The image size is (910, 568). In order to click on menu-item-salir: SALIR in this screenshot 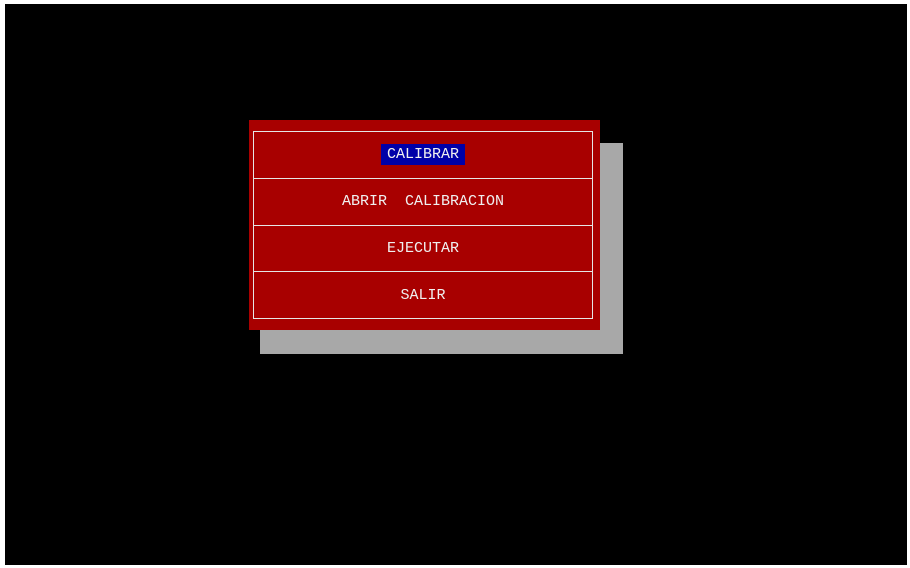, I will do `click(423, 295)`.